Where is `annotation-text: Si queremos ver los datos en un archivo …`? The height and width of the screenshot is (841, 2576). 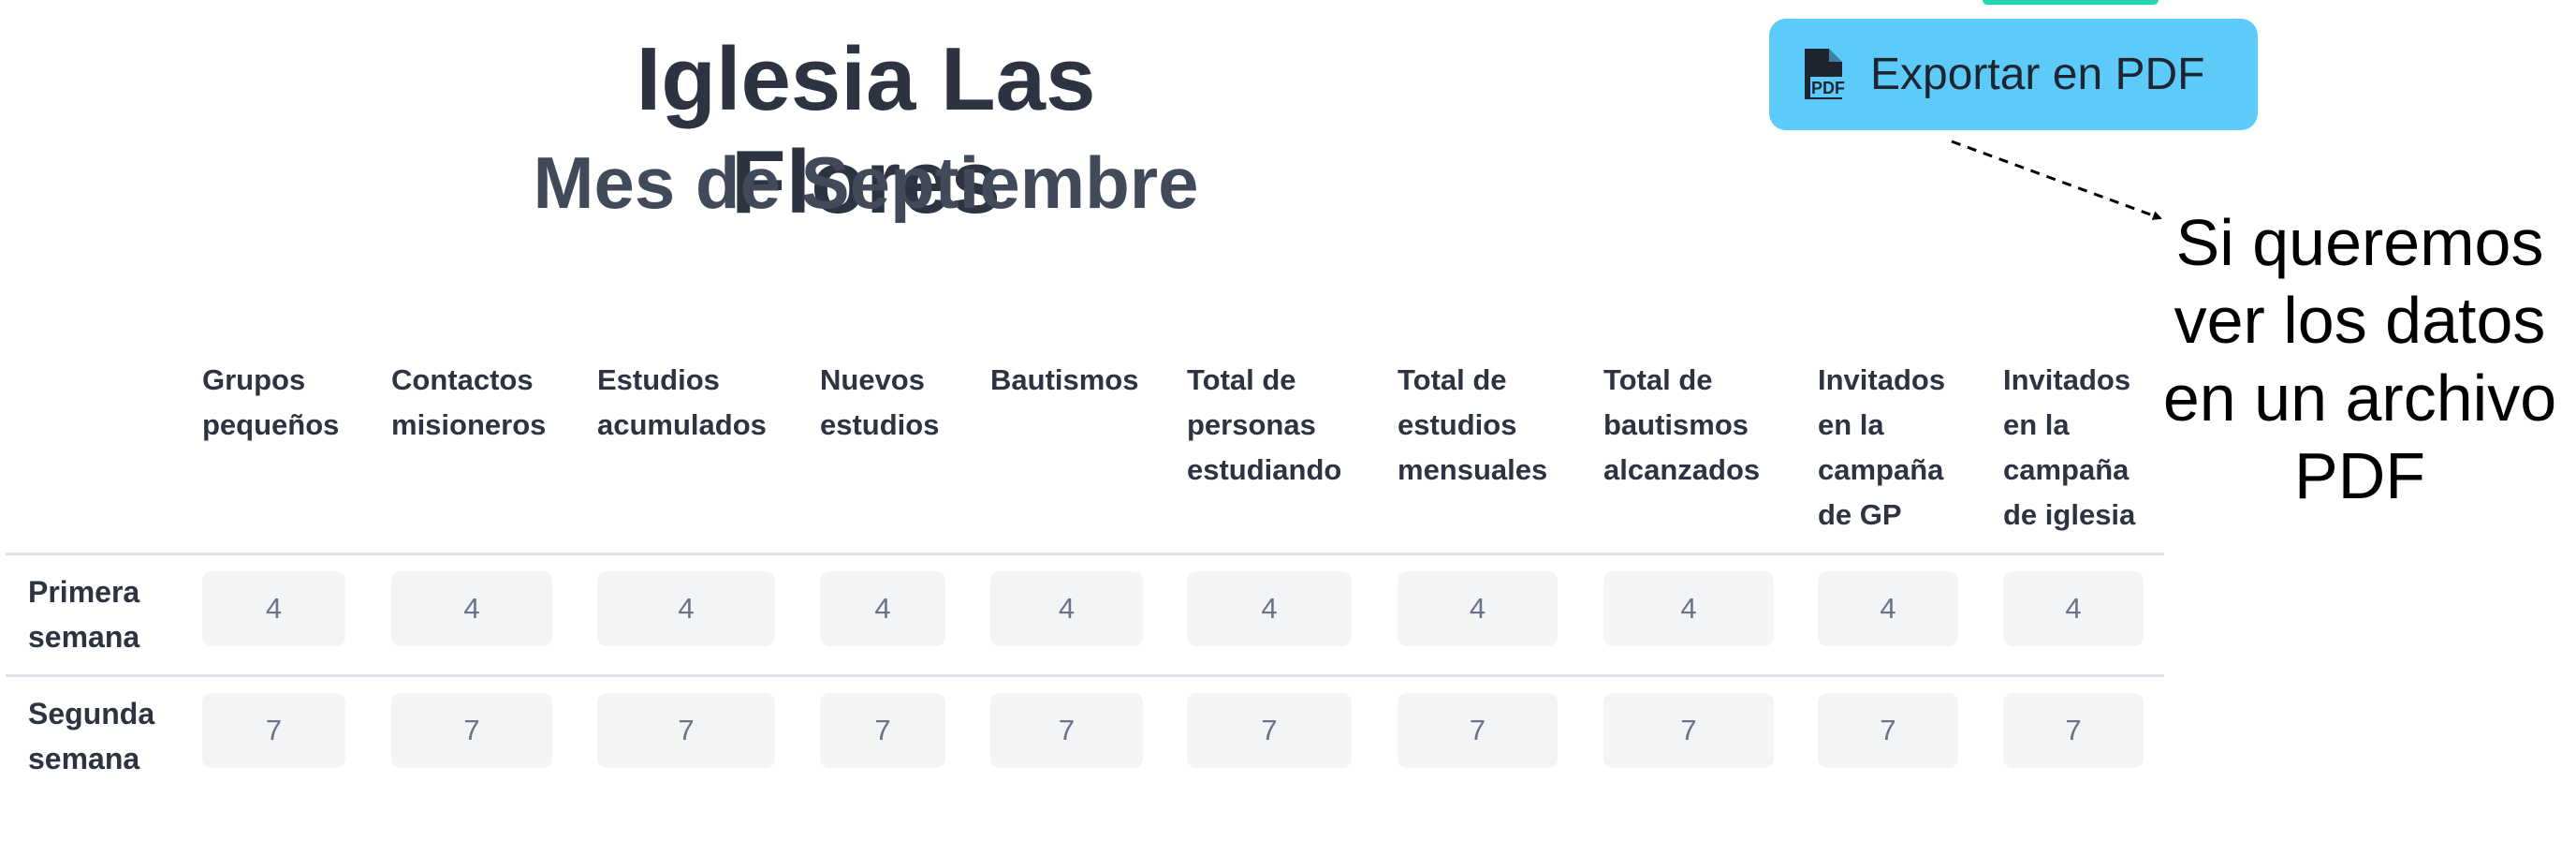 annotation-text: Si queremos ver los datos en un archivo … is located at coordinates (2359, 359).